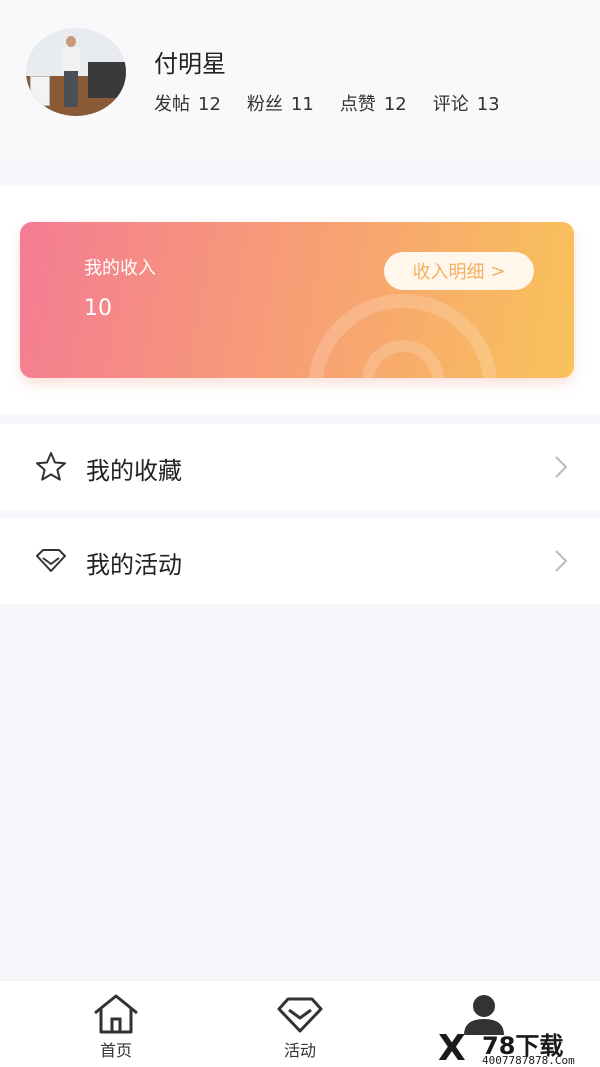  Describe the element at coordinates (51, 466) in the screenshot. I see `star-icon` at that location.